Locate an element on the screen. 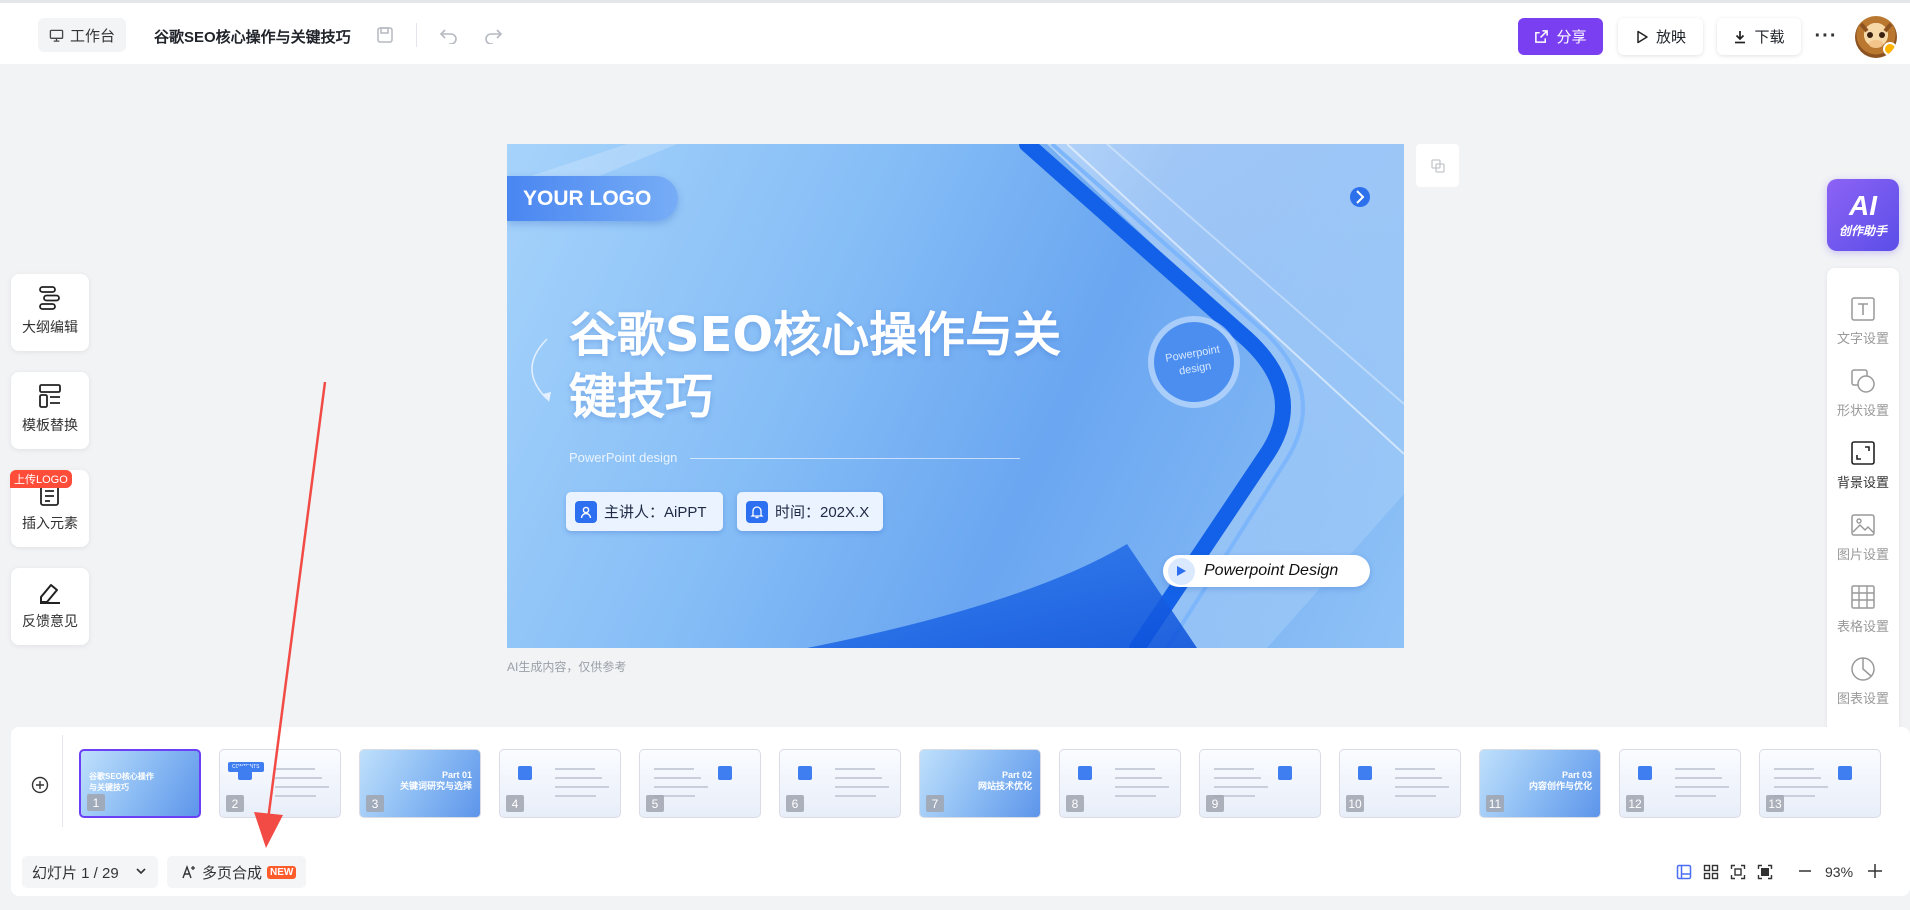 This screenshot has width=1910, height=910. thumbnail-number: 4 is located at coordinates (515, 803).